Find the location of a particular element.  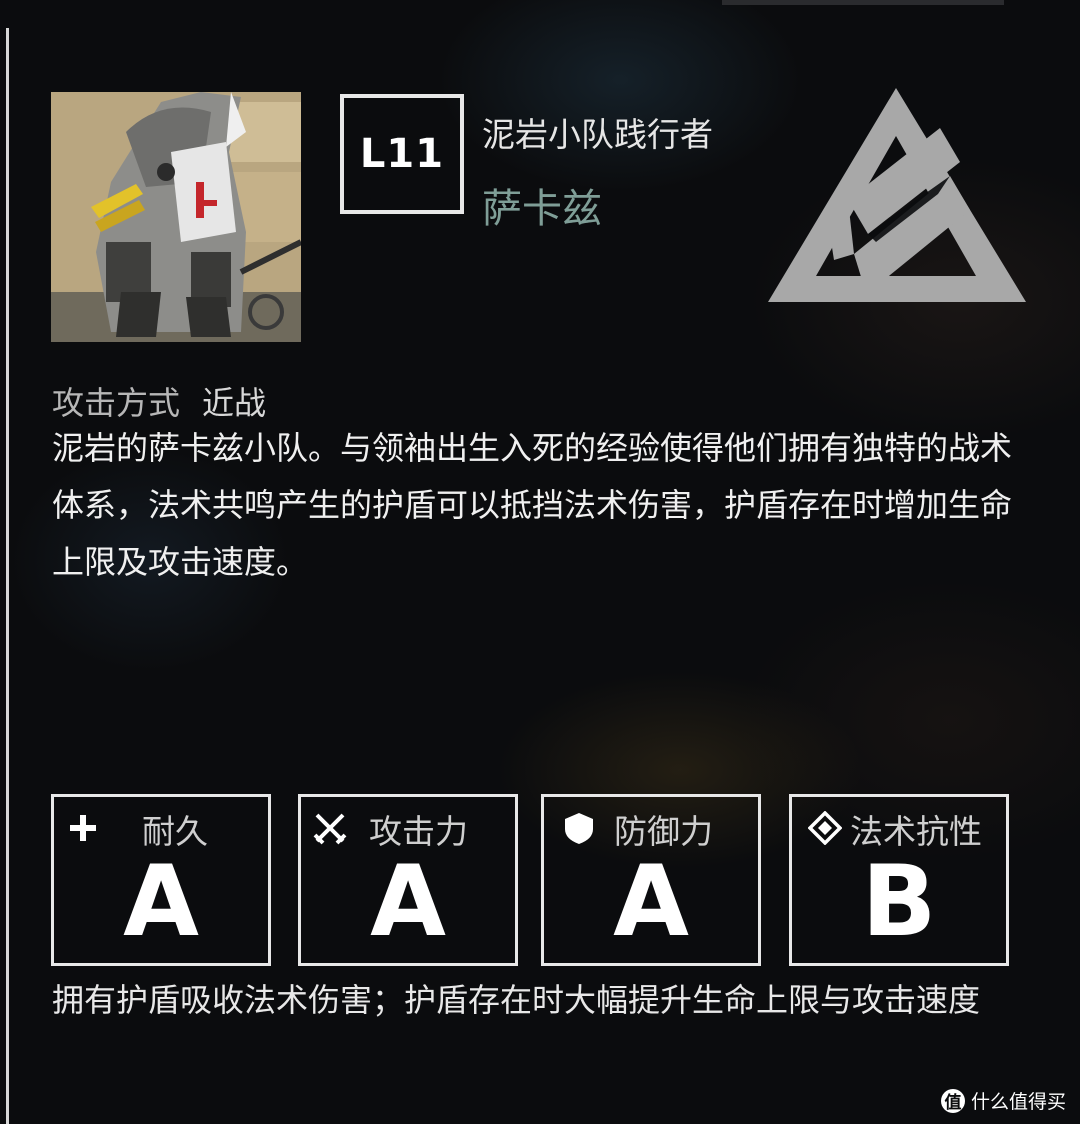

shield-icon is located at coordinates (579, 828).